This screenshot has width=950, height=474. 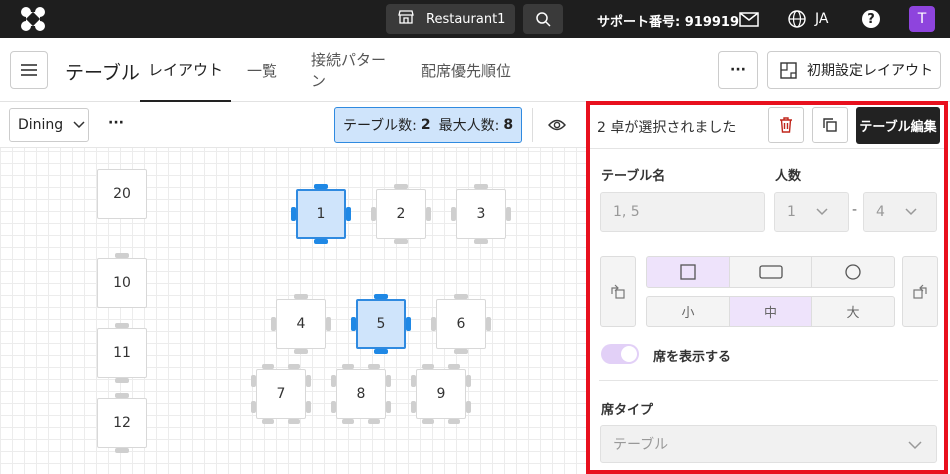 I want to click on more-options-label: ···, so click(x=738, y=70).